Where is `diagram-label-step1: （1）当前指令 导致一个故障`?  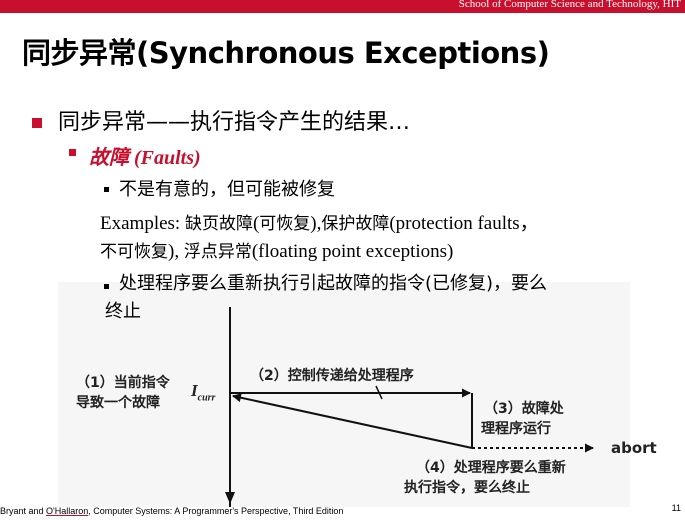 diagram-label-step1: （1）当前指令 导致一个故障 is located at coordinates (123, 393).